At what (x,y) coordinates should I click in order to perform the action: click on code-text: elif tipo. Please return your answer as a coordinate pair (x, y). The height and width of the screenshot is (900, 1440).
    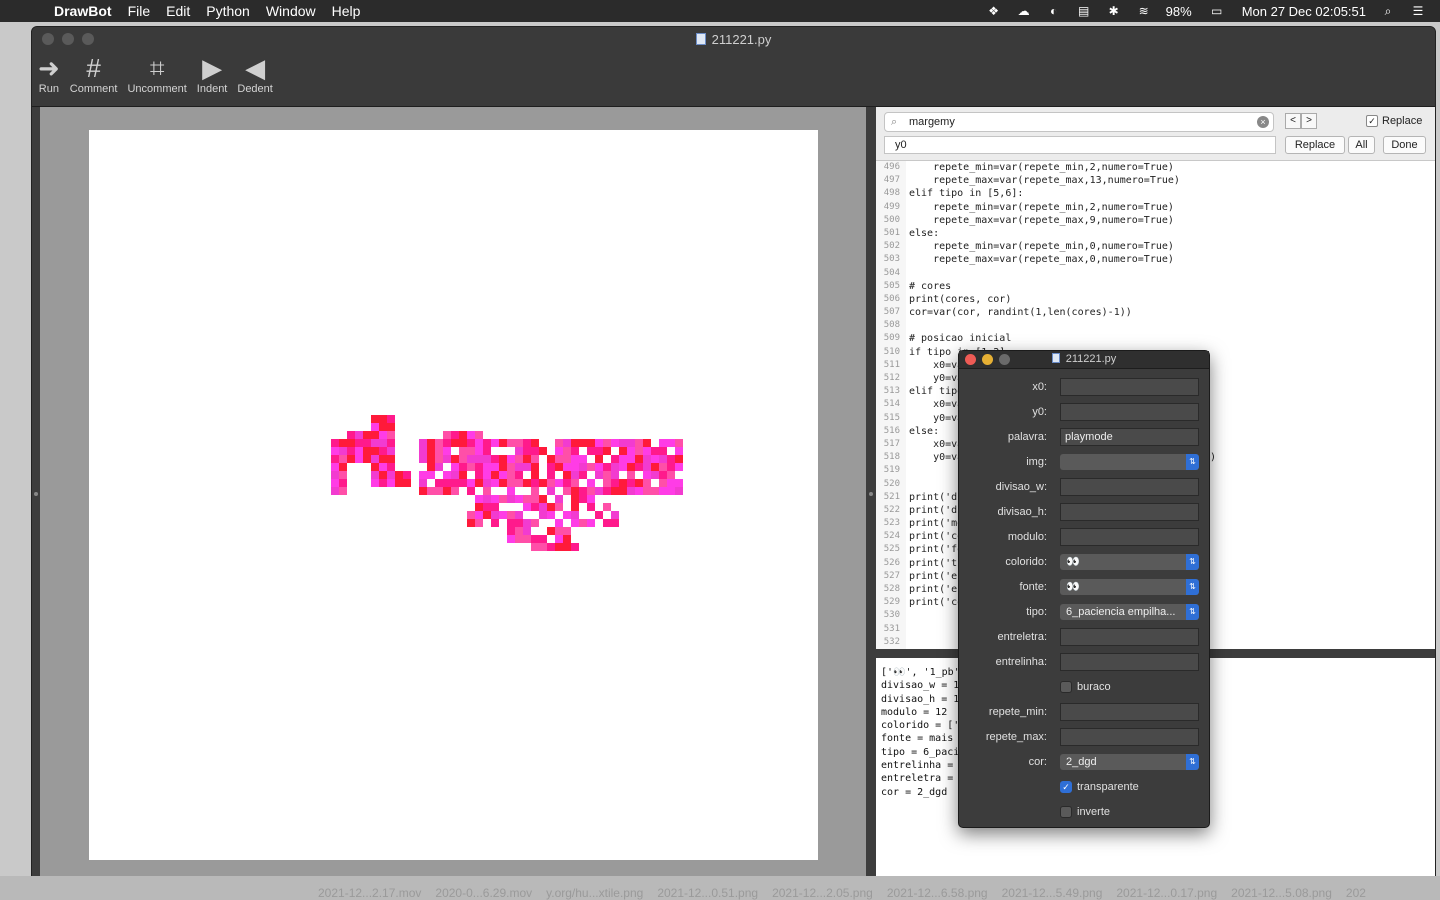
    Looking at the image, I should click on (934, 391).